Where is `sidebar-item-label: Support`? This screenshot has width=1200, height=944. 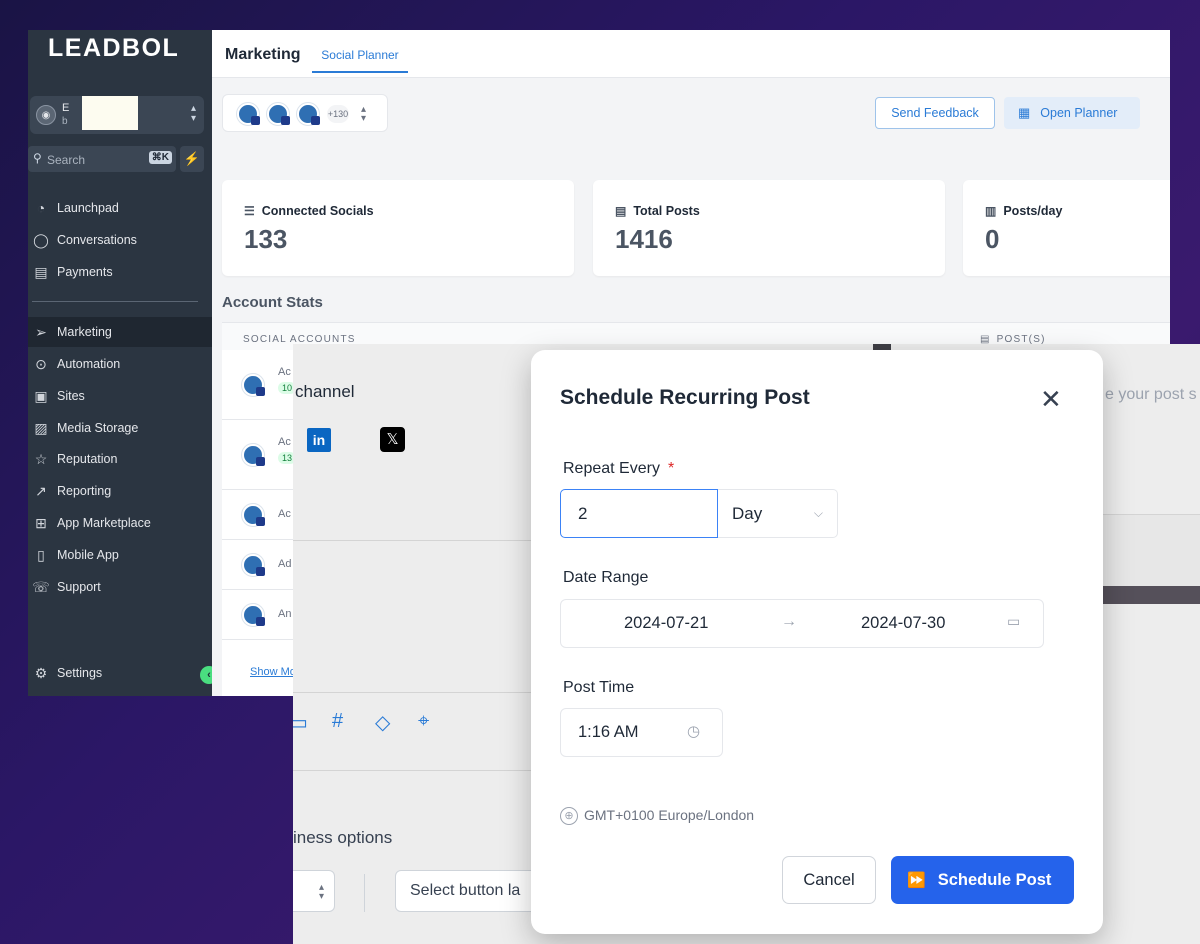 sidebar-item-label: Support is located at coordinates (79, 587).